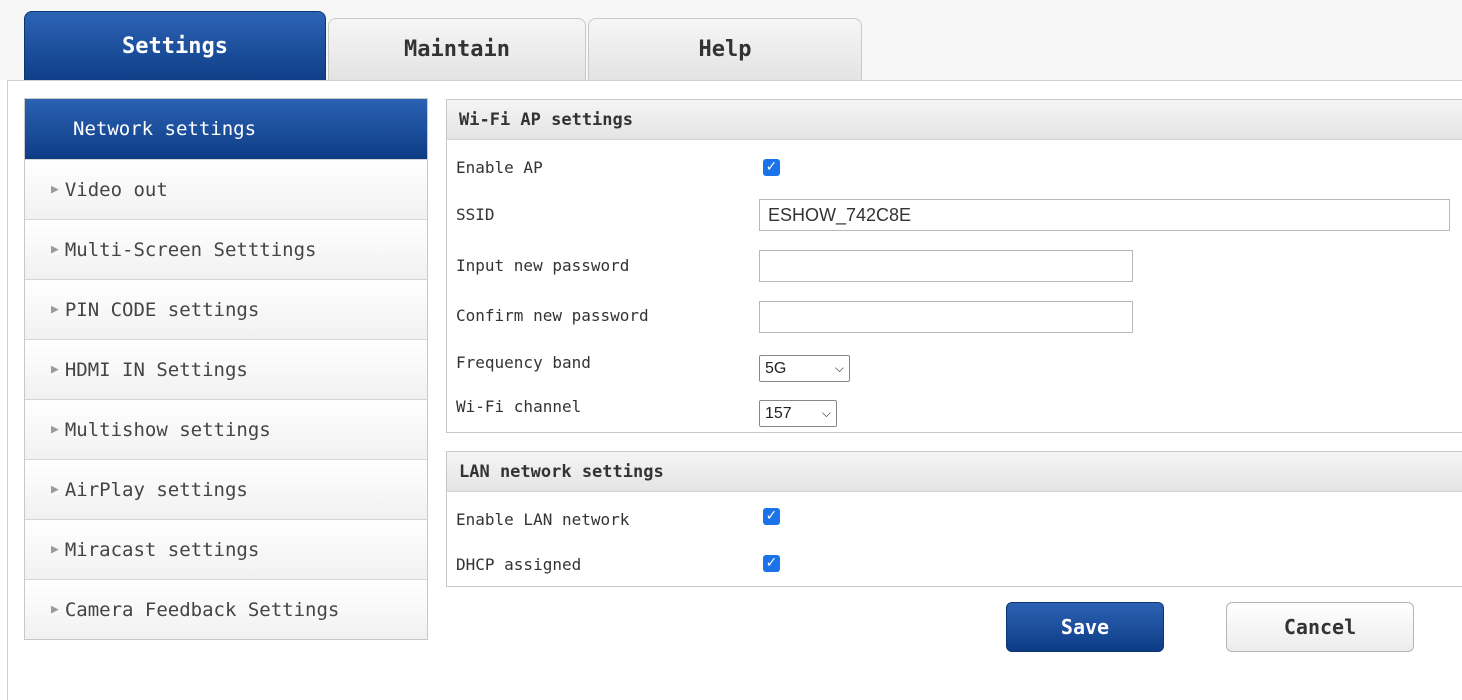  What do you see at coordinates (165, 129) in the screenshot?
I see `sidebar-item-label: Network settings` at bounding box center [165, 129].